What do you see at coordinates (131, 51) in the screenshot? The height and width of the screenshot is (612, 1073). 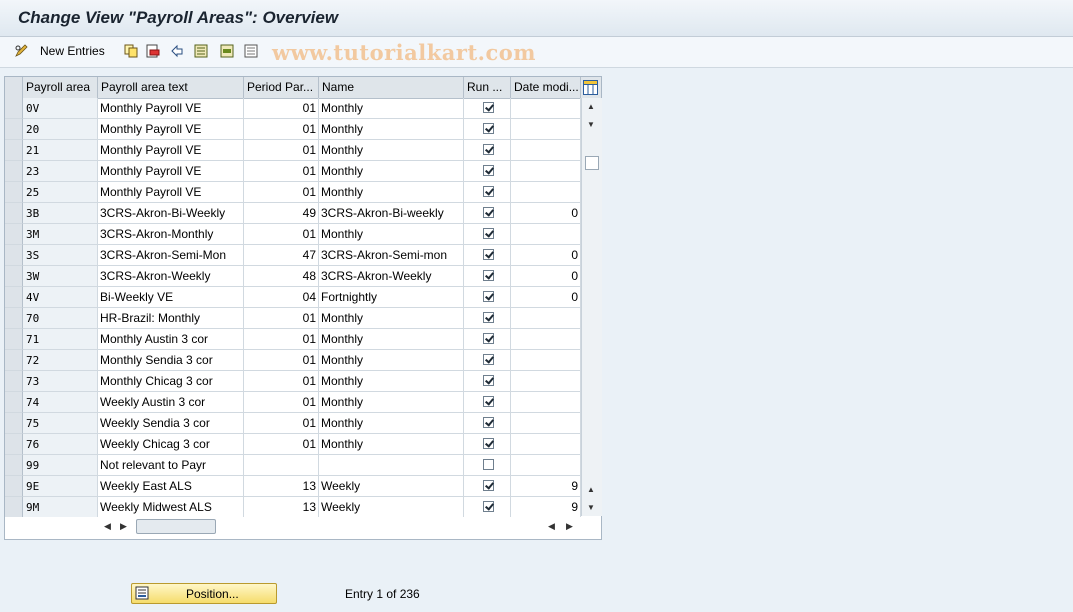 I see `copy-button` at bounding box center [131, 51].